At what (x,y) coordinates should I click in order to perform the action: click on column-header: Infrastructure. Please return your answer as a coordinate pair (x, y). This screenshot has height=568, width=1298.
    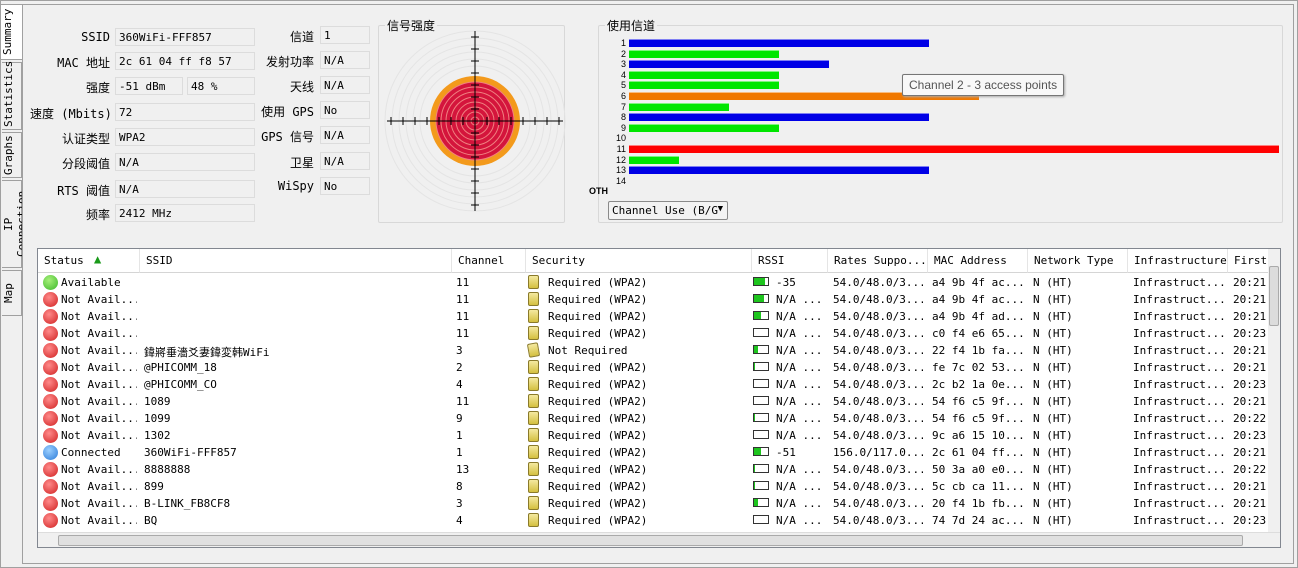
    Looking at the image, I should click on (1178, 261).